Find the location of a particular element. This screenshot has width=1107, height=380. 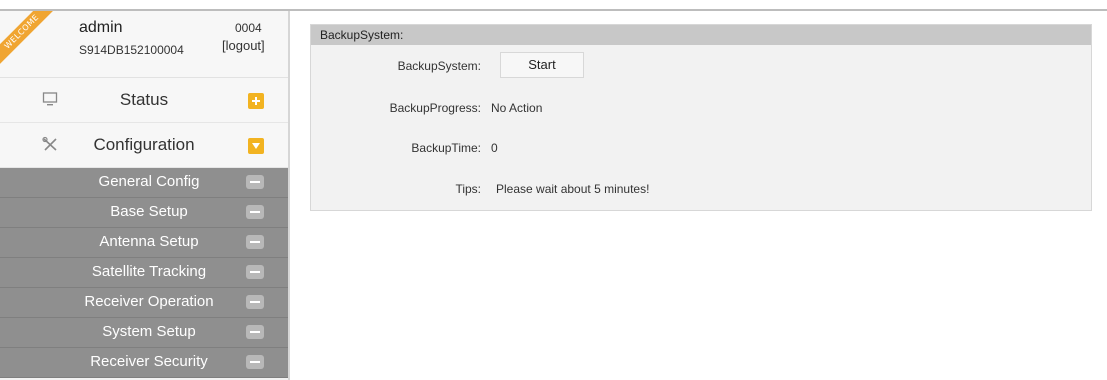

submenu-item-receiver-operation: Receiver Operation is located at coordinates (144, 303).